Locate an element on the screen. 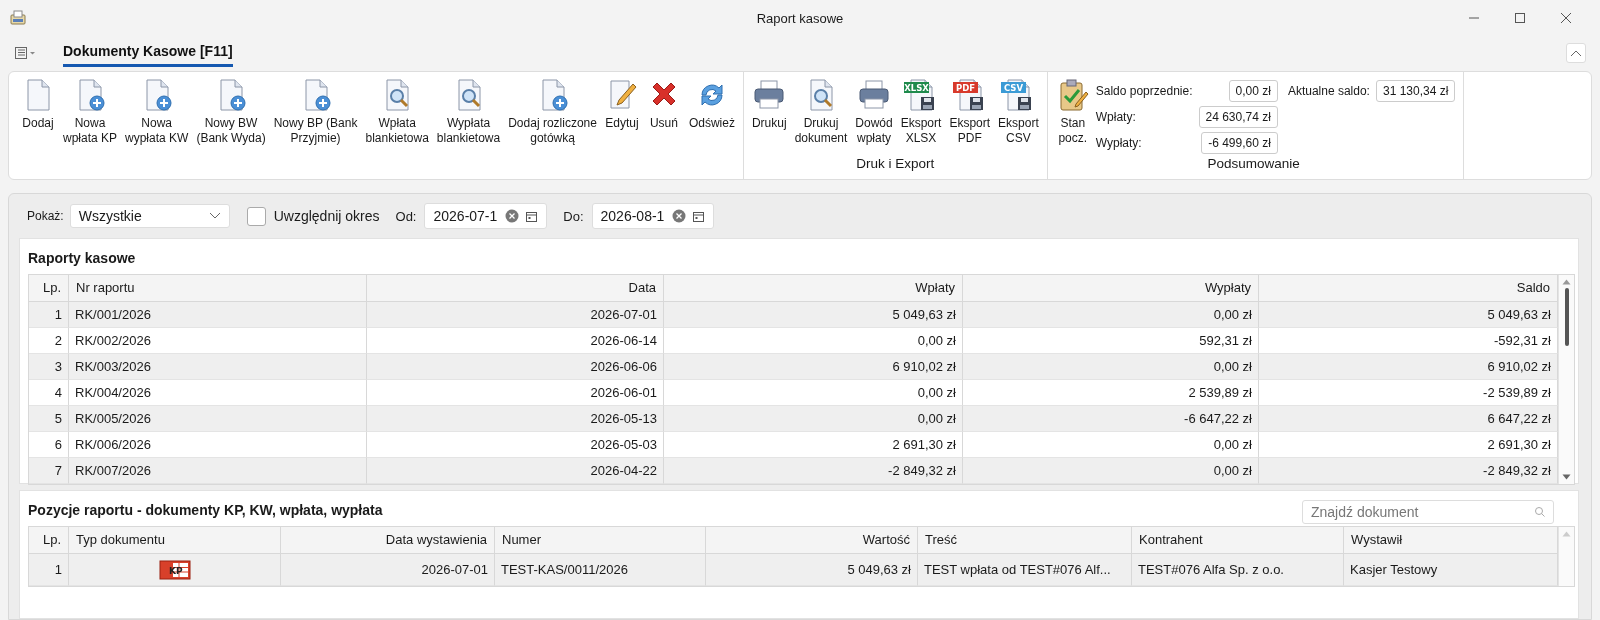  ribbon-button: Odśwież is located at coordinates (711, 125).